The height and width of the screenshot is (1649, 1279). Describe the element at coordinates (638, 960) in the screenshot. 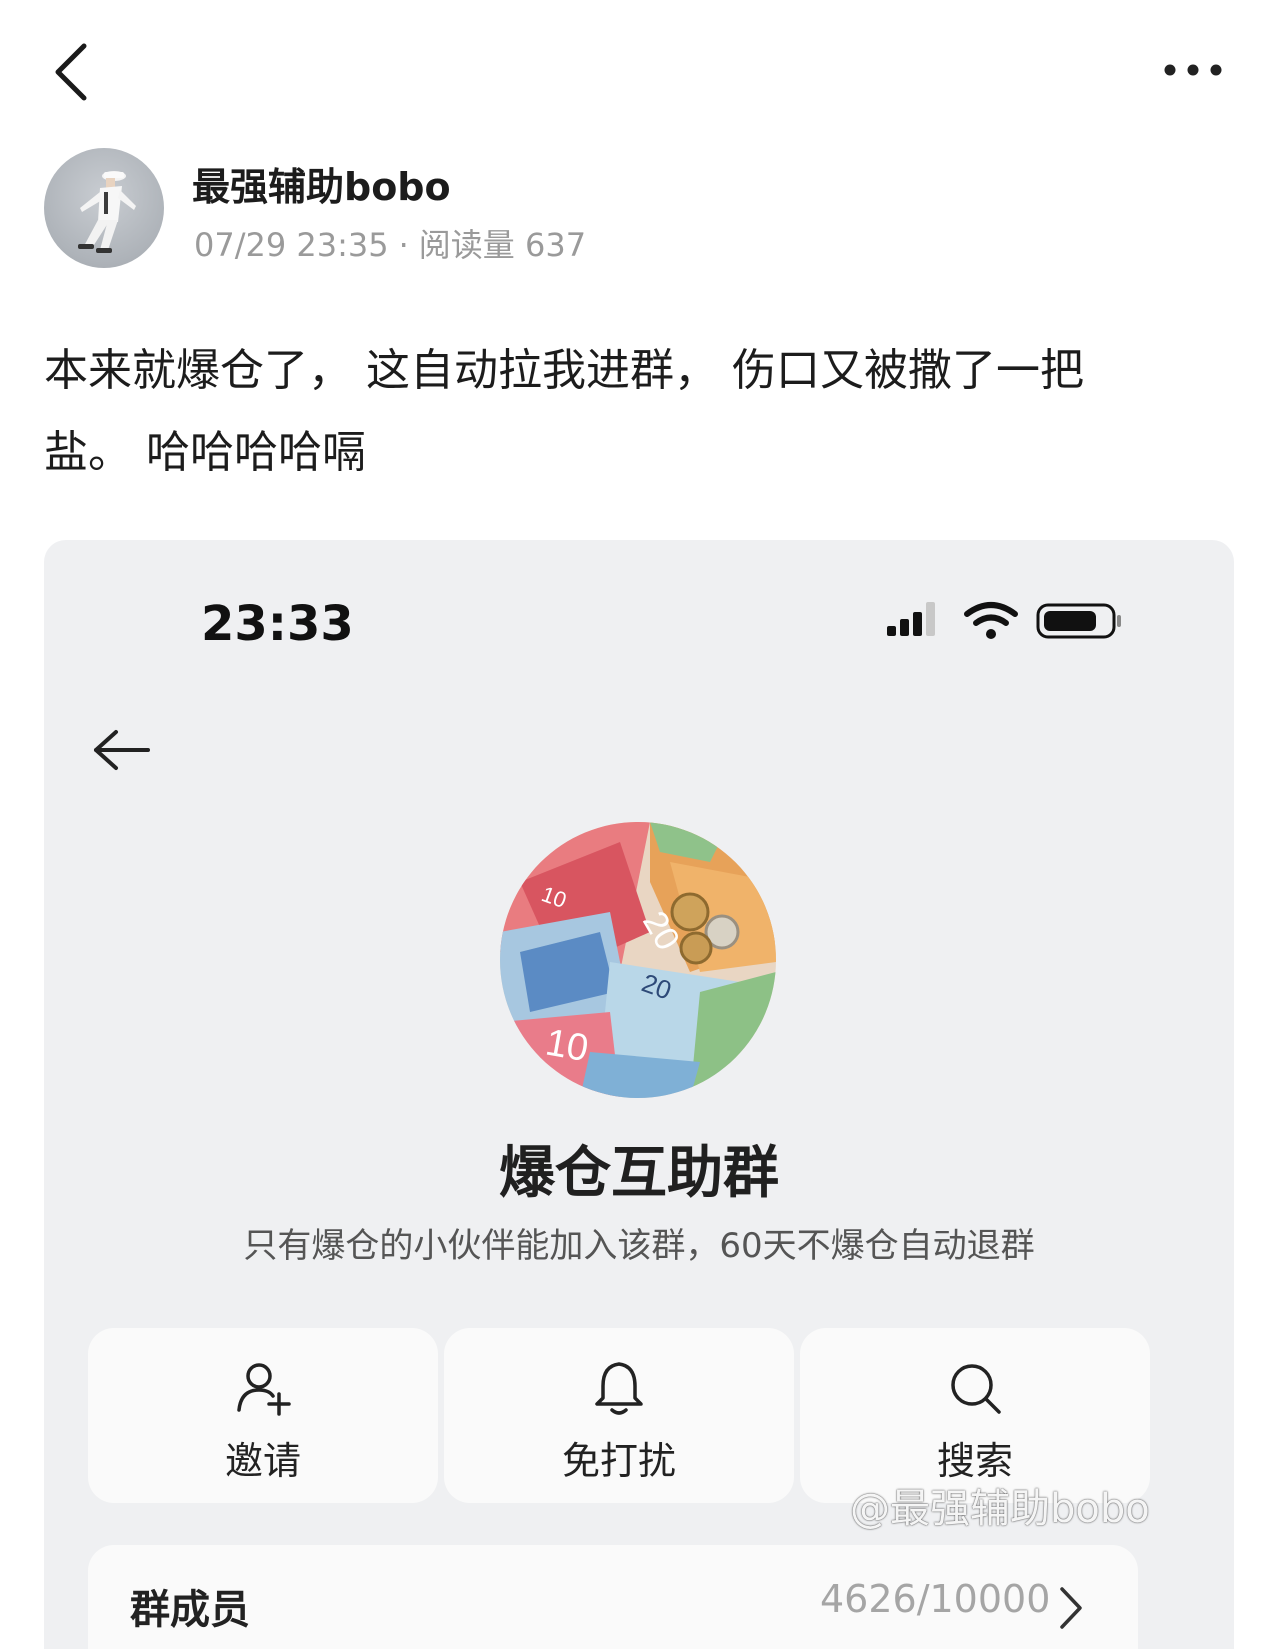

I see `group-avatar-euro-notes: 10 20 20 10` at that location.